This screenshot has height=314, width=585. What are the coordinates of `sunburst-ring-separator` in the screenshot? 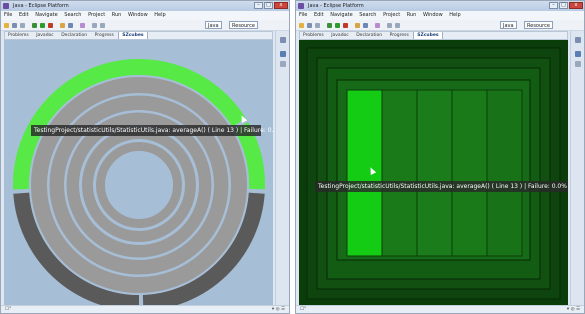 It's located at (139, 185).